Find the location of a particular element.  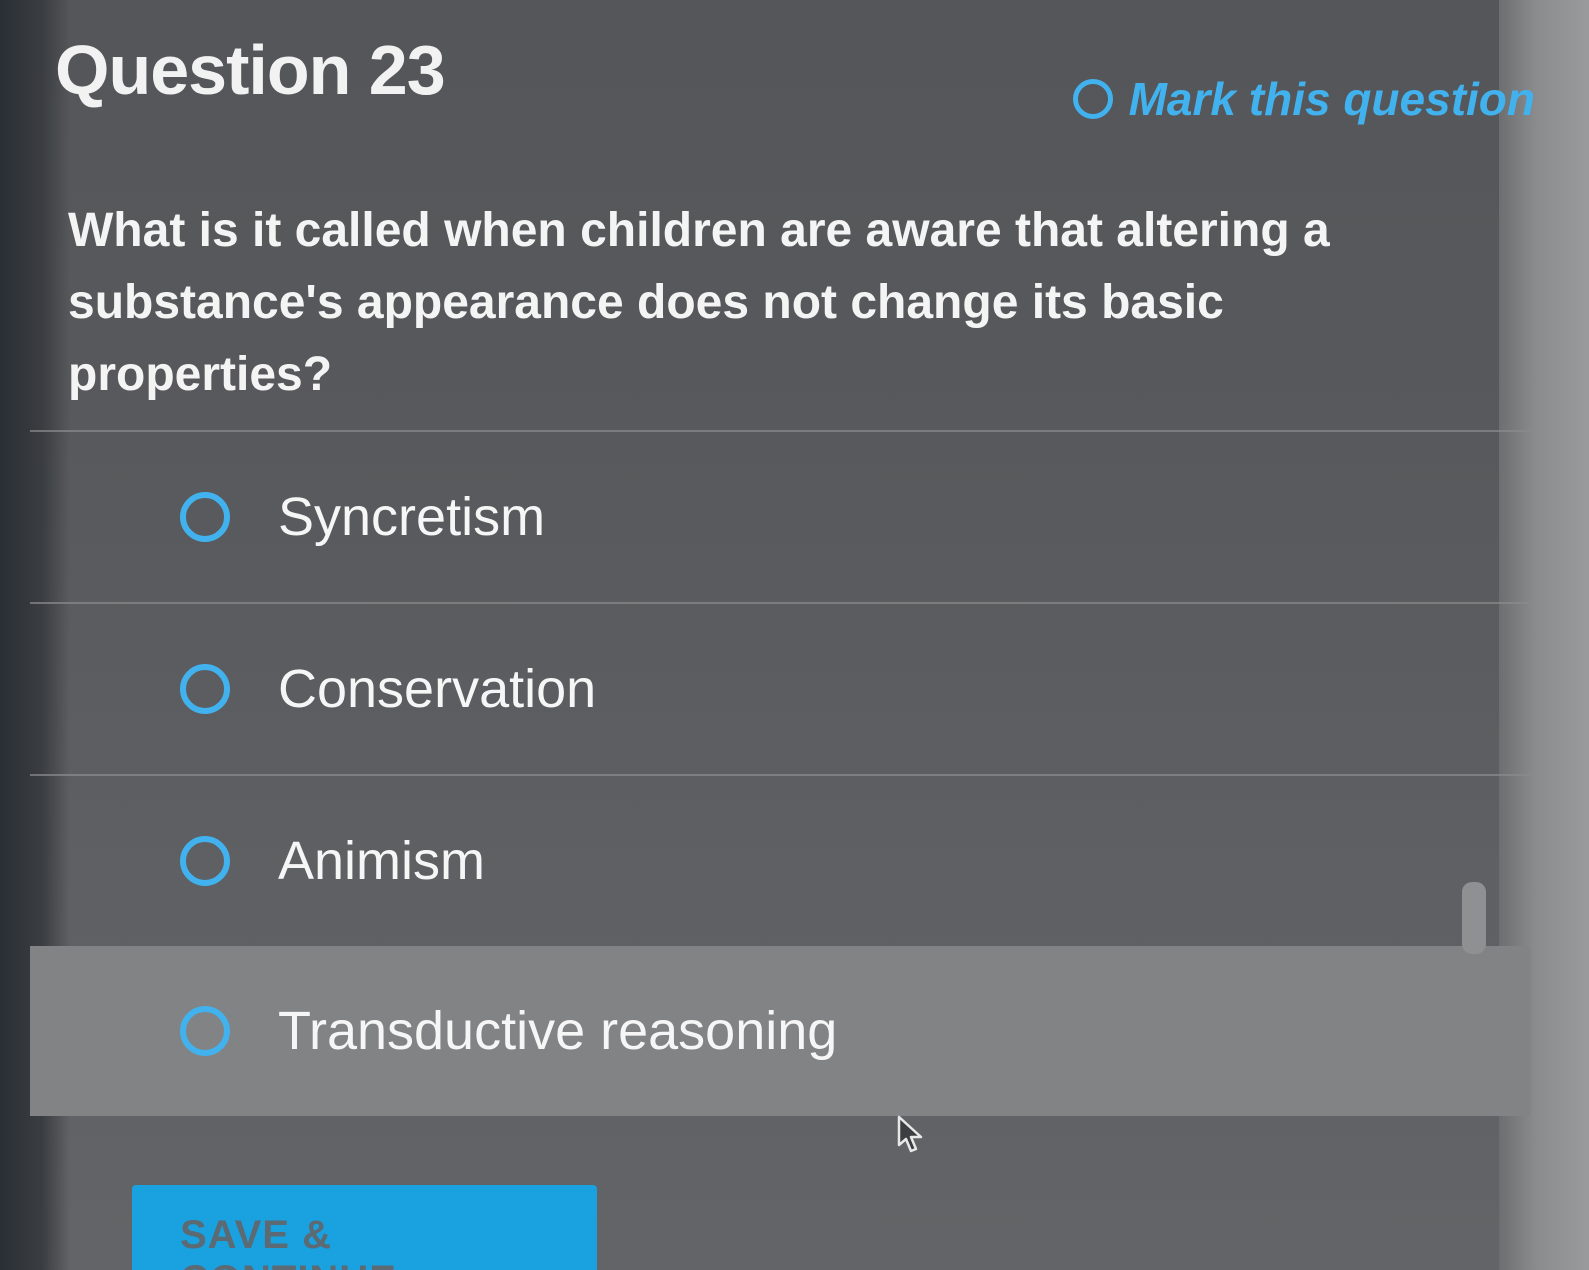

option-label: Conservation is located at coordinates (437, 689).